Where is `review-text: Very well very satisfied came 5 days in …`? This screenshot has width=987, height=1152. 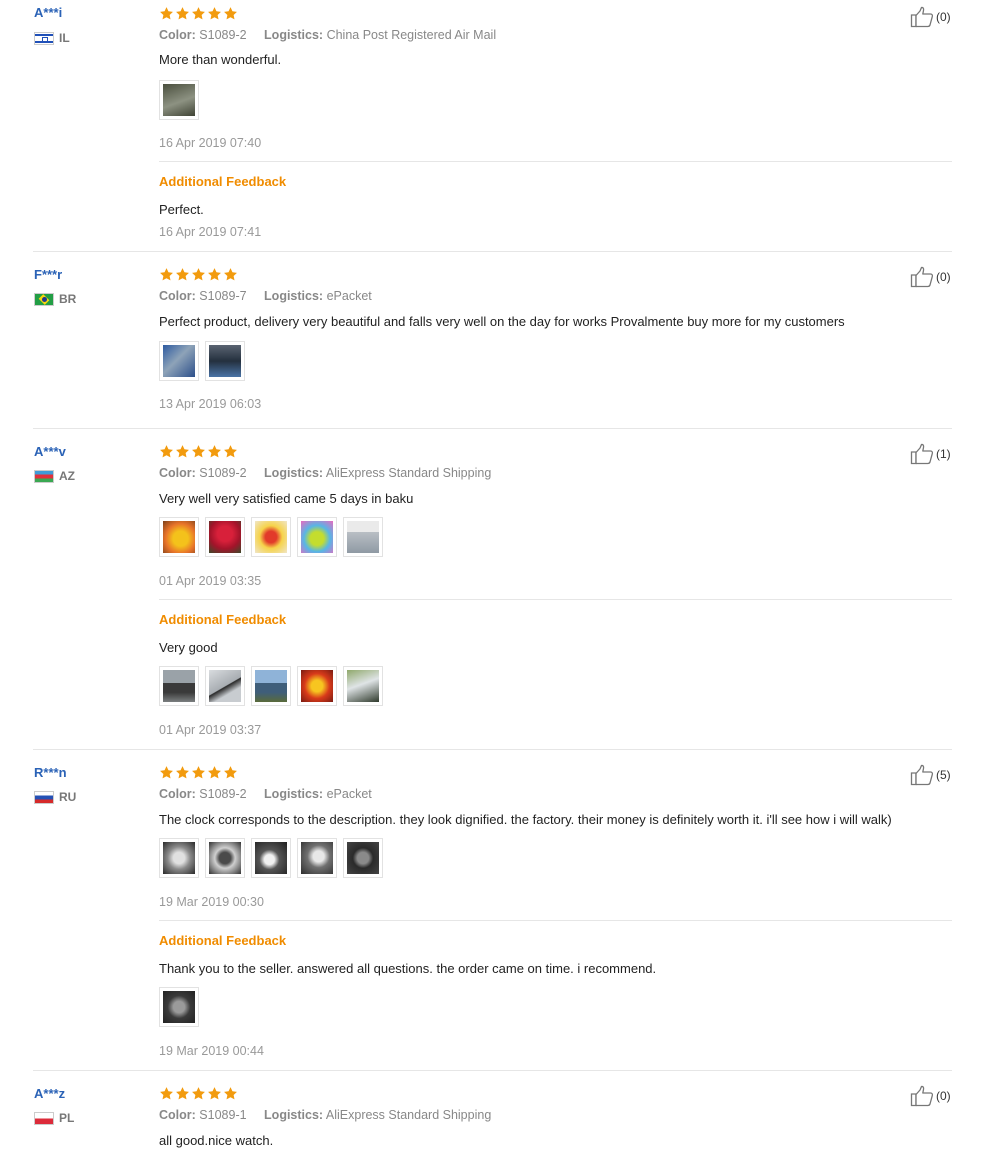
review-text: Very well very satisfied came 5 days in … is located at coordinates (286, 498).